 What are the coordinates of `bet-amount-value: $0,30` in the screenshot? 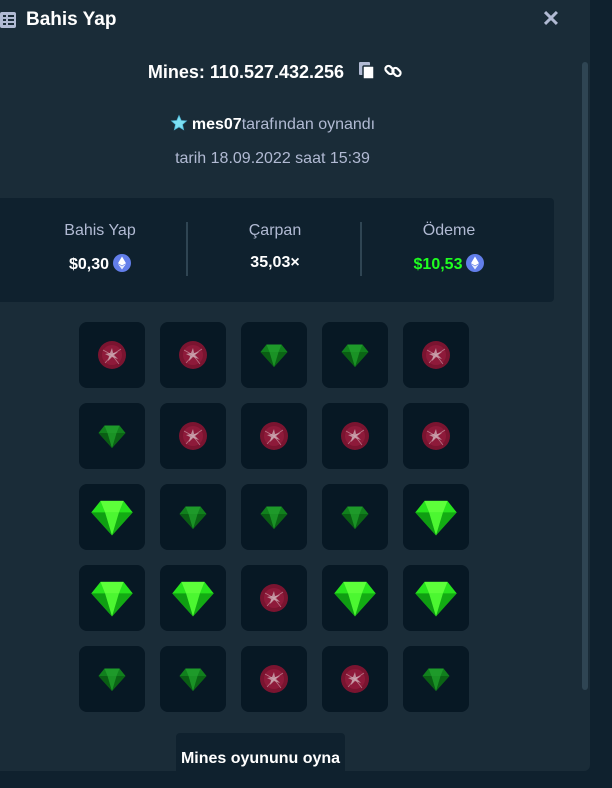 It's located at (89, 264).